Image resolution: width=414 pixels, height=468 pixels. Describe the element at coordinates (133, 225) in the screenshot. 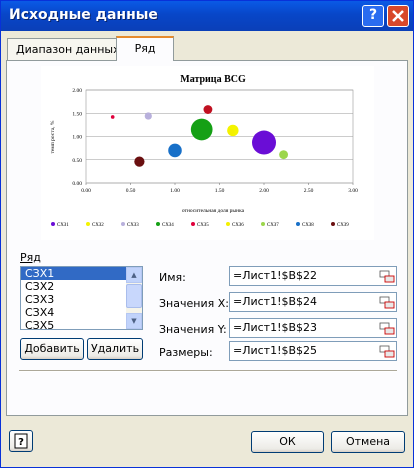

I see `legend-label: СХЗ3` at that location.